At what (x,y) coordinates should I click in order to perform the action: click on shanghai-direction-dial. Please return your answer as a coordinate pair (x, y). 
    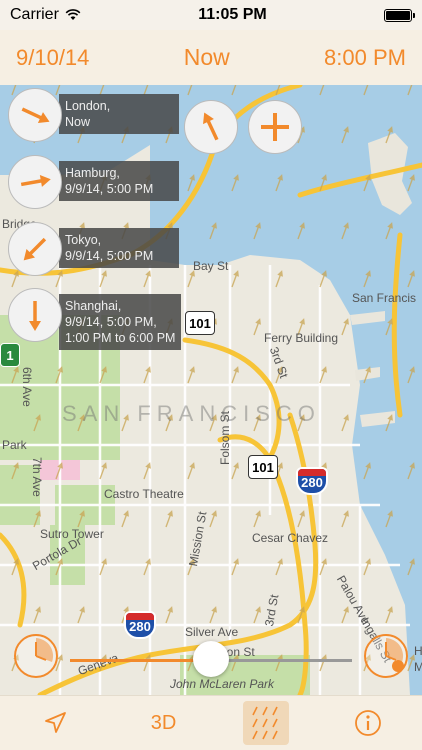
    Looking at the image, I should click on (35, 315).